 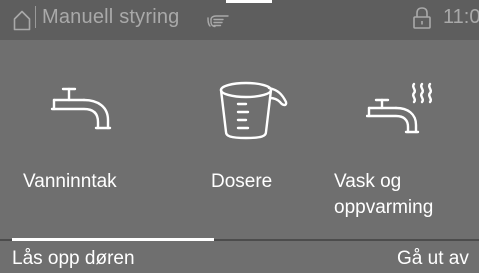 What do you see at coordinates (399, 108) in the screenshot?
I see `tap-steam-icon` at bounding box center [399, 108].